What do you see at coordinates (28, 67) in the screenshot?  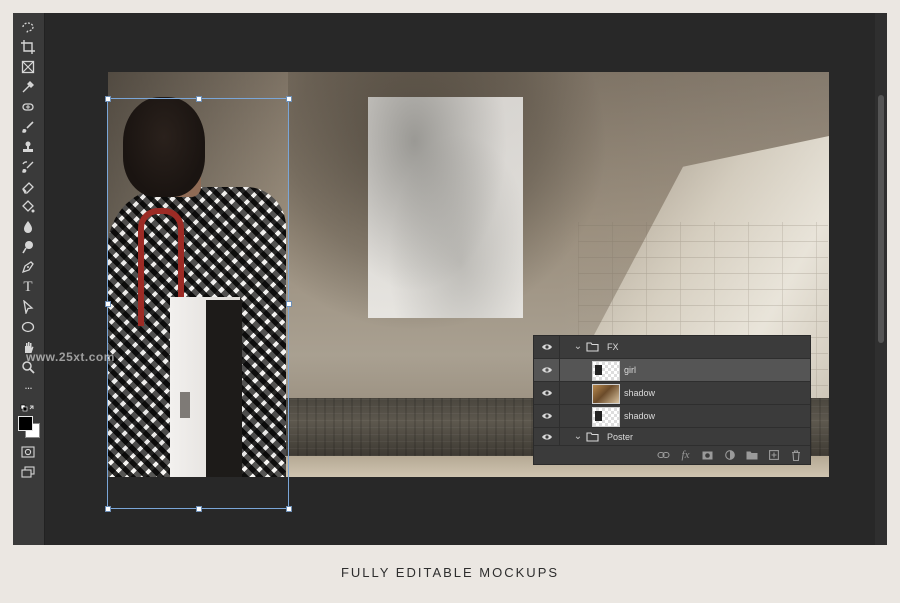 I see `frame-tool-icon` at bounding box center [28, 67].